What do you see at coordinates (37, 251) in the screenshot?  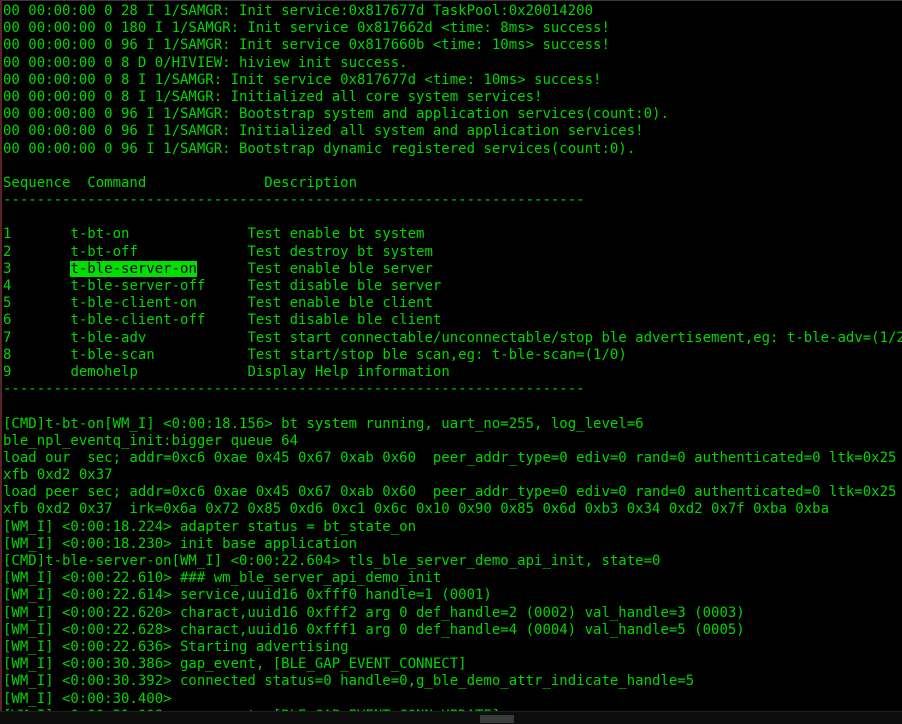 I see `table-cell-sequence: 2` at bounding box center [37, 251].